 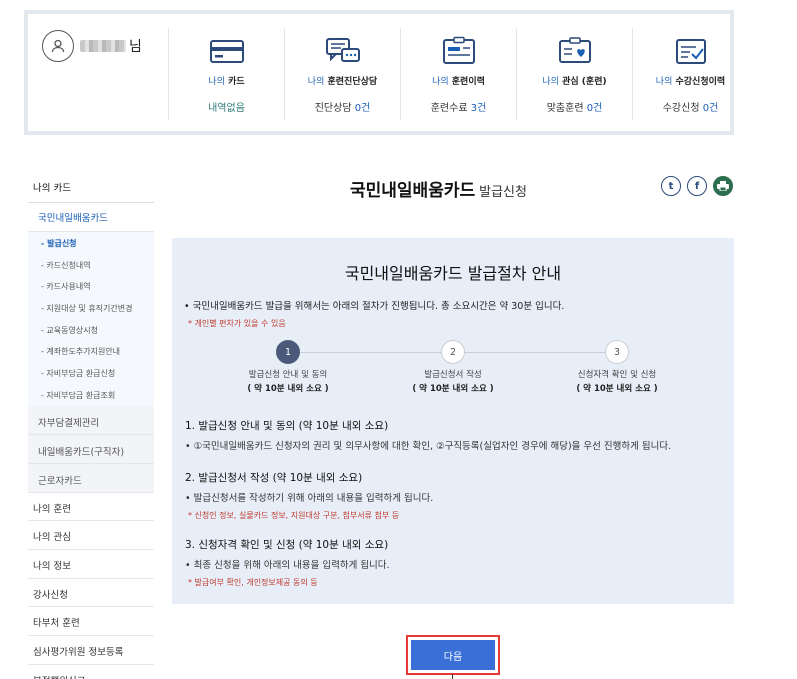 I want to click on next-button-highlight: 다음, so click(x=453, y=655).